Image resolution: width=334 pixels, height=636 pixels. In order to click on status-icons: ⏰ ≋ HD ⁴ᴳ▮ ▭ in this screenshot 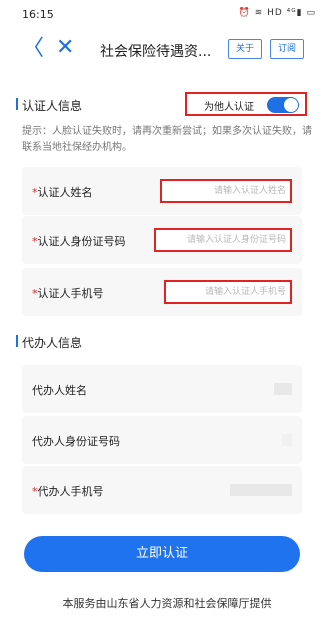, I will do `click(277, 13)`.